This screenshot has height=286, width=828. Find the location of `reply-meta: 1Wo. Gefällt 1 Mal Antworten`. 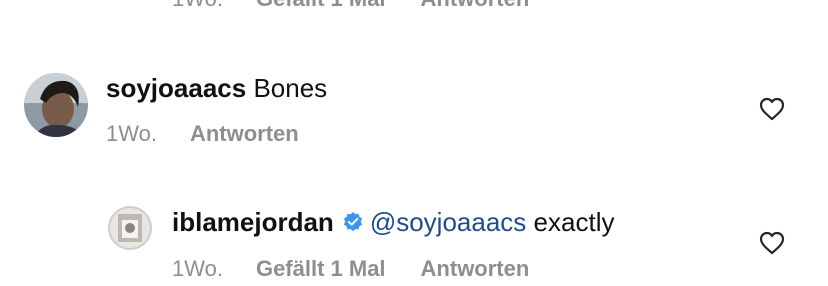

reply-meta: 1Wo. Gefällt 1 Mal Antworten is located at coordinates (350, 269).